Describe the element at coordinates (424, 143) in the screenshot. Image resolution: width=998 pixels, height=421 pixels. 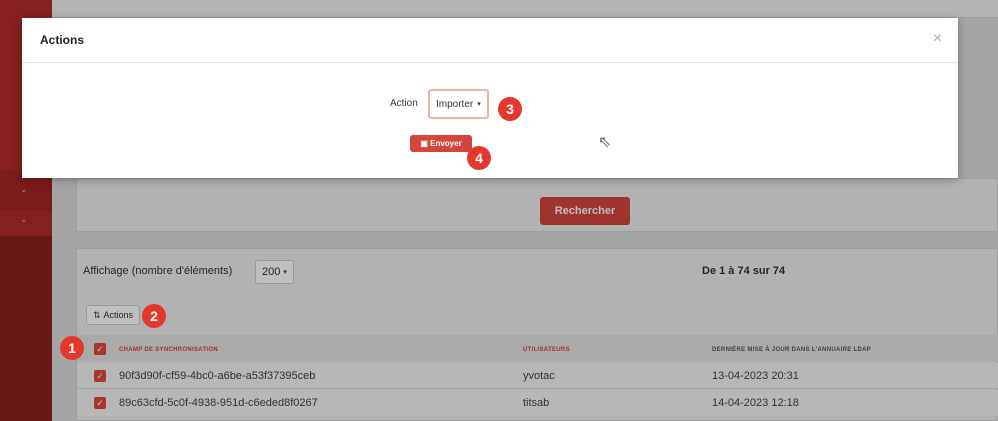
I see `save-icon: ▣` at that location.